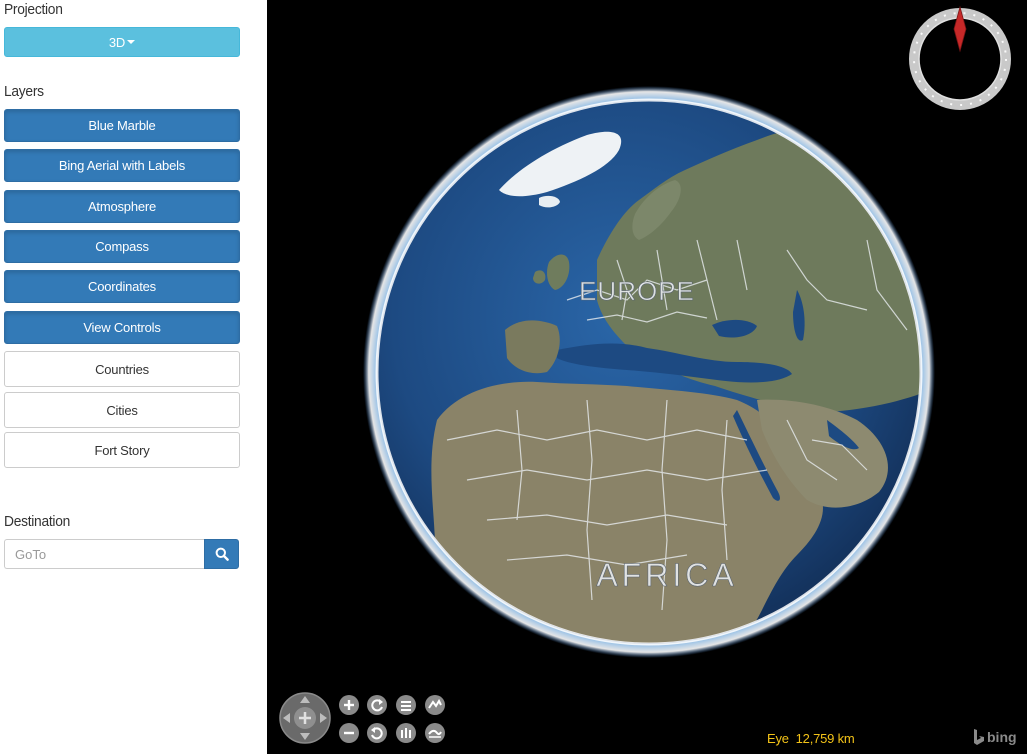 The height and width of the screenshot is (754, 1027). I want to click on layer-compass-button: Compass, so click(122, 246).